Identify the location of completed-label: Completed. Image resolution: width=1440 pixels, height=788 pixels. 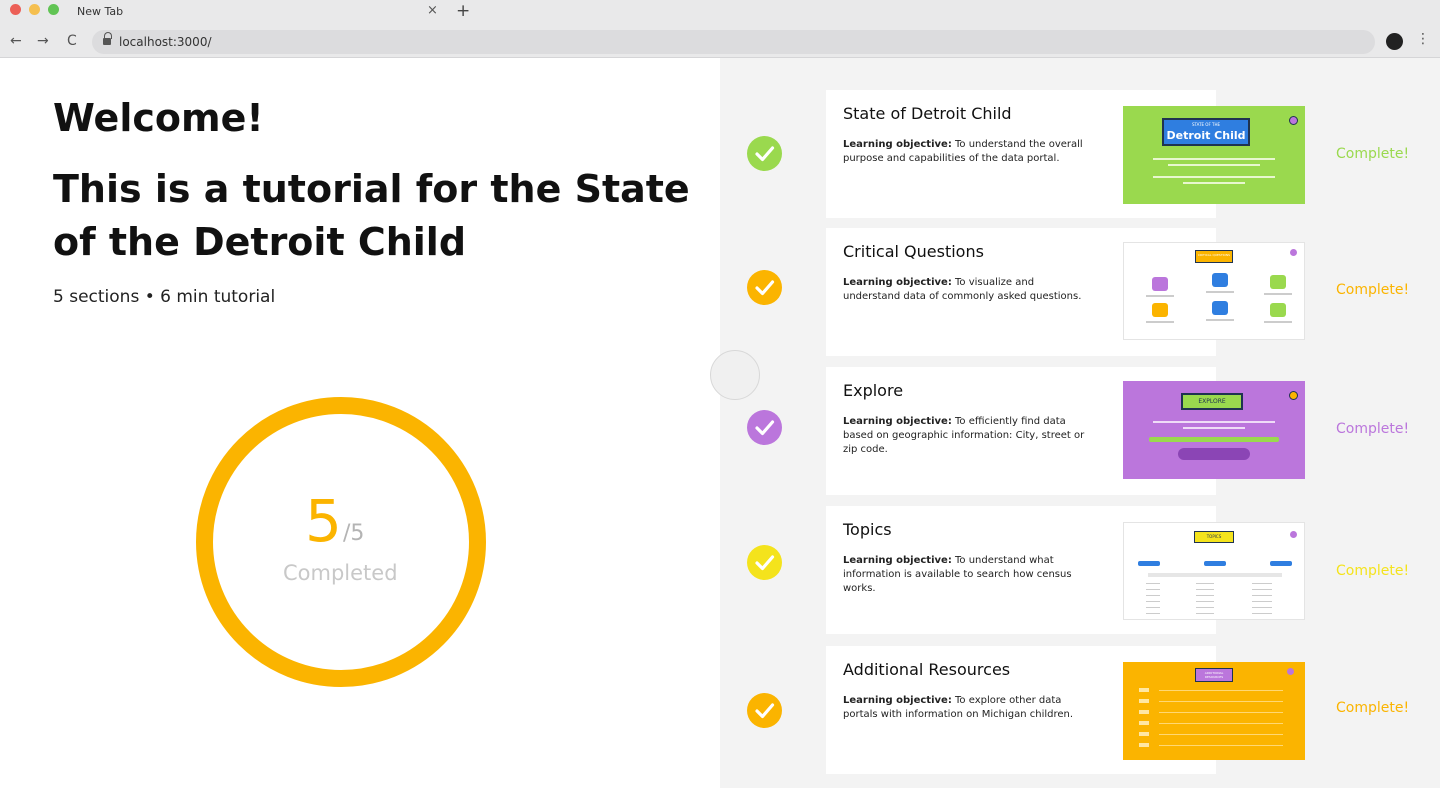
(340, 573).